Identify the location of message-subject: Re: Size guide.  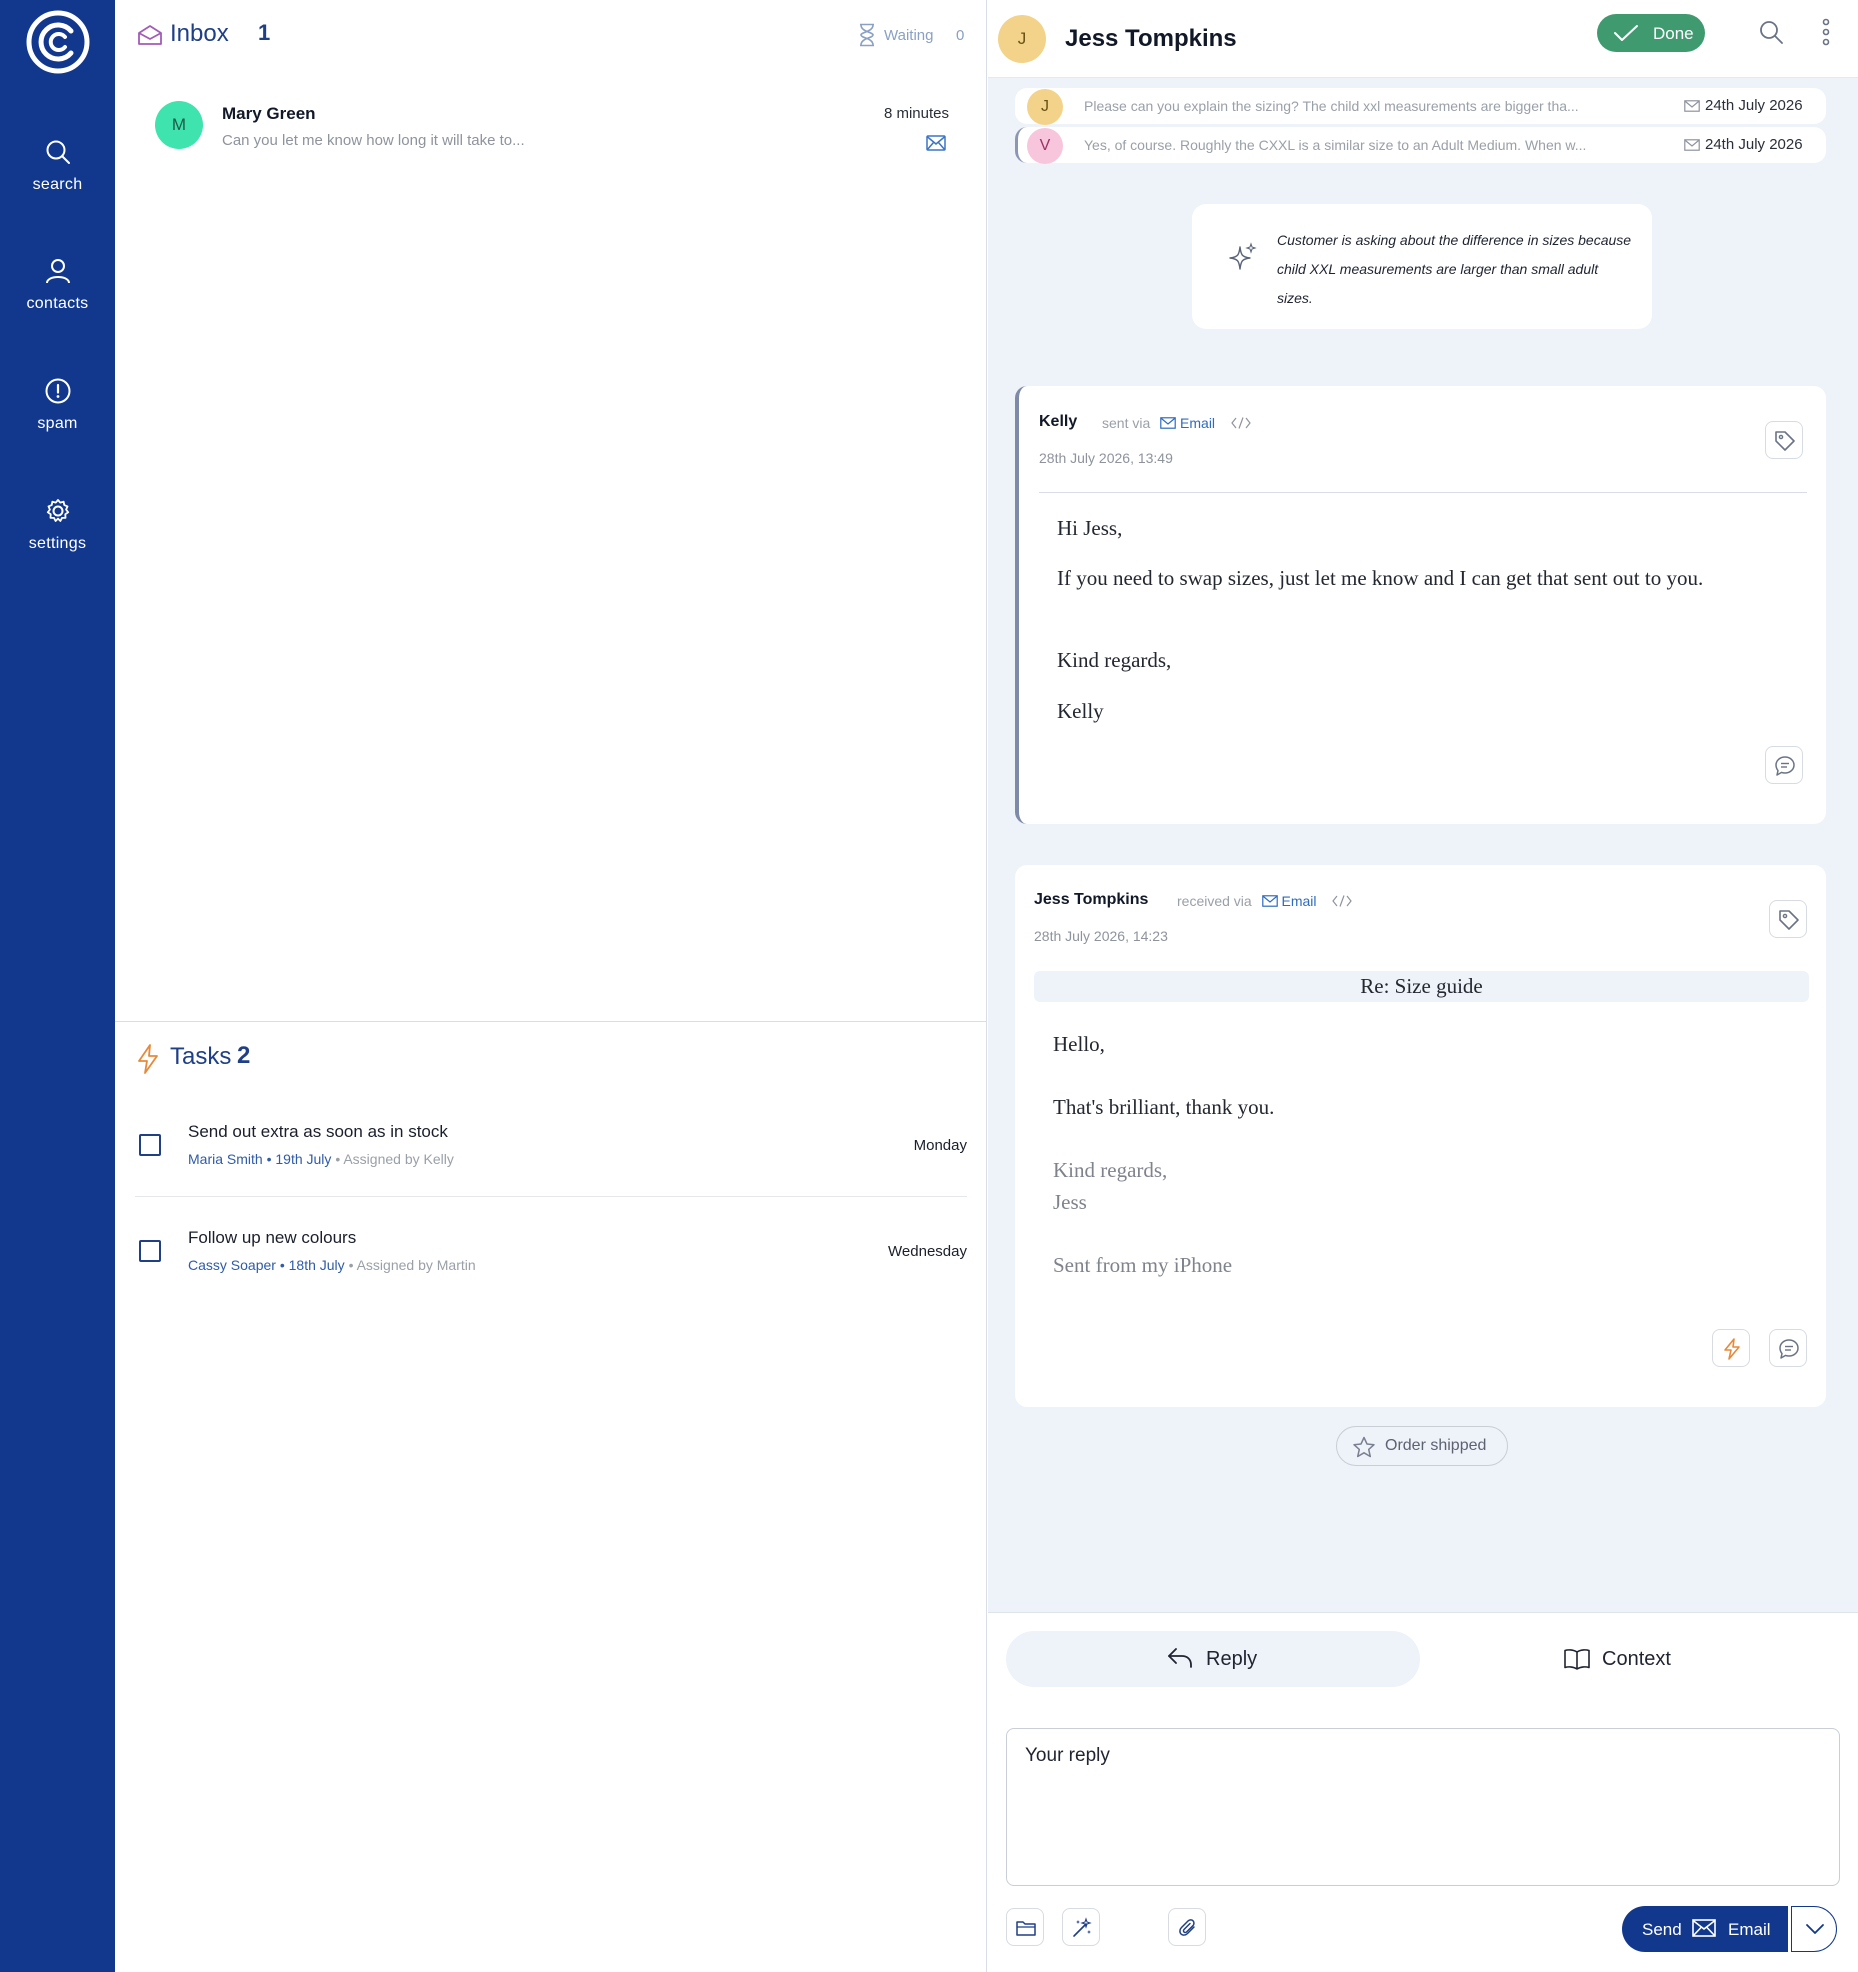
(1421, 986).